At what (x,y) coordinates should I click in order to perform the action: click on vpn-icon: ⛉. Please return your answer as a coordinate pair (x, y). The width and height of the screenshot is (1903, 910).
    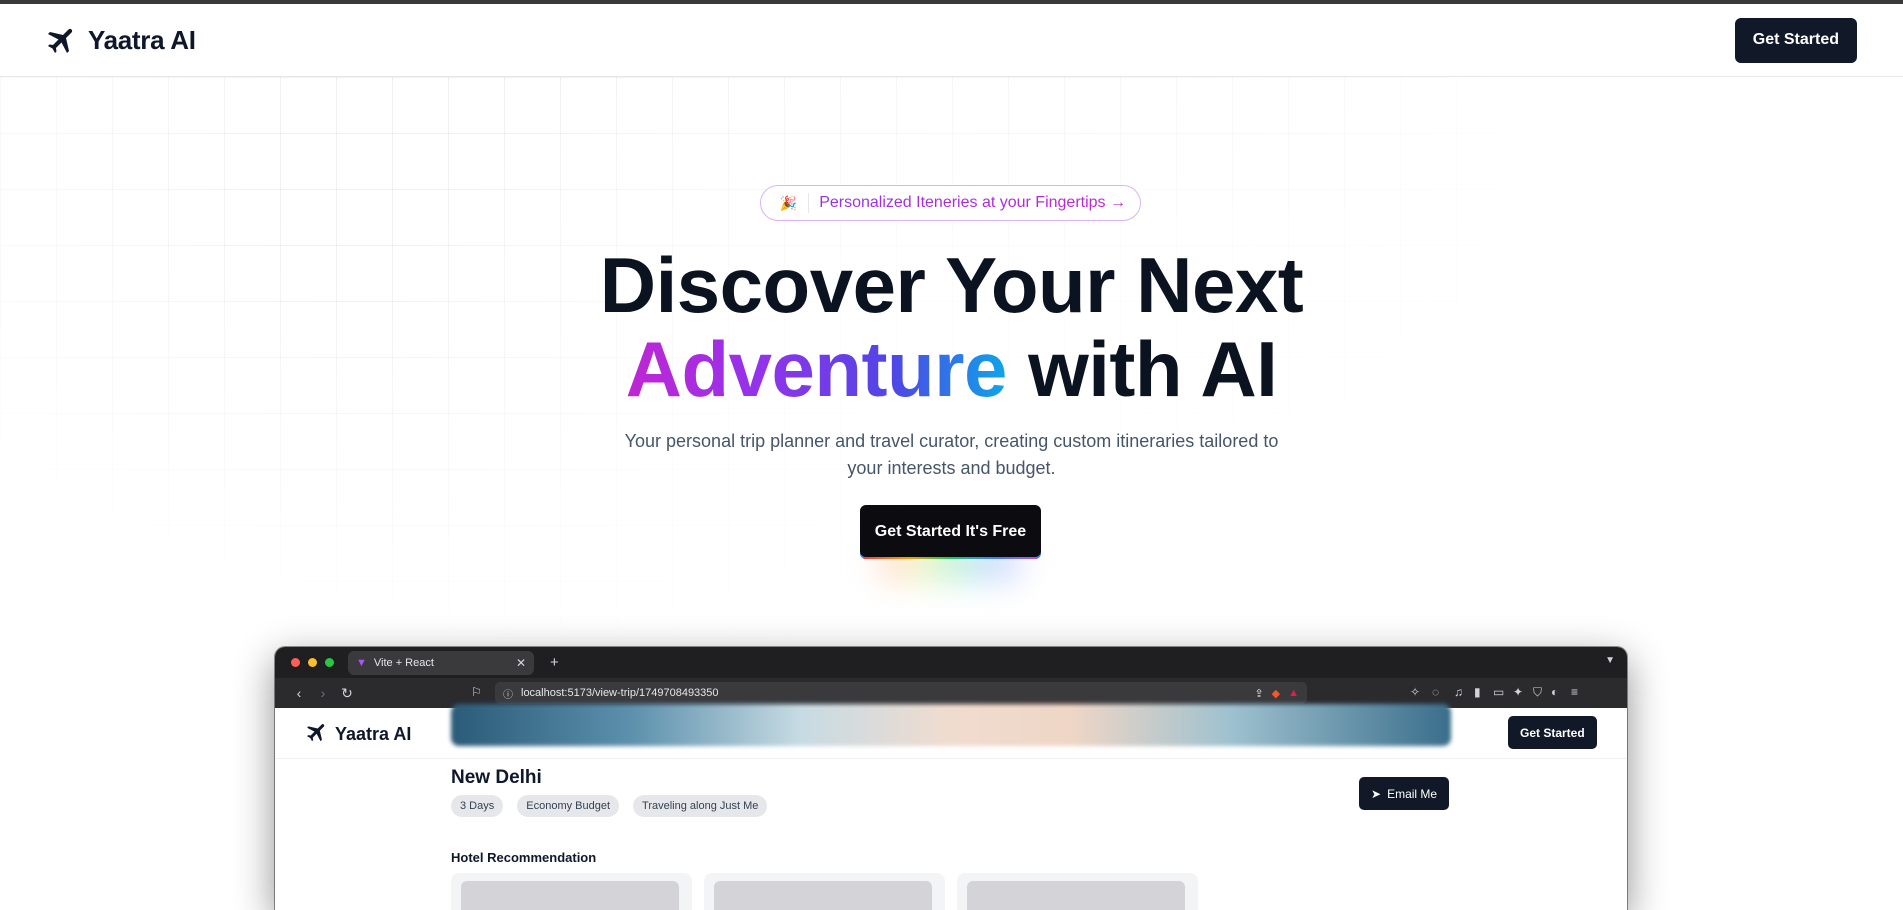
    Looking at the image, I should click on (1537, 692).